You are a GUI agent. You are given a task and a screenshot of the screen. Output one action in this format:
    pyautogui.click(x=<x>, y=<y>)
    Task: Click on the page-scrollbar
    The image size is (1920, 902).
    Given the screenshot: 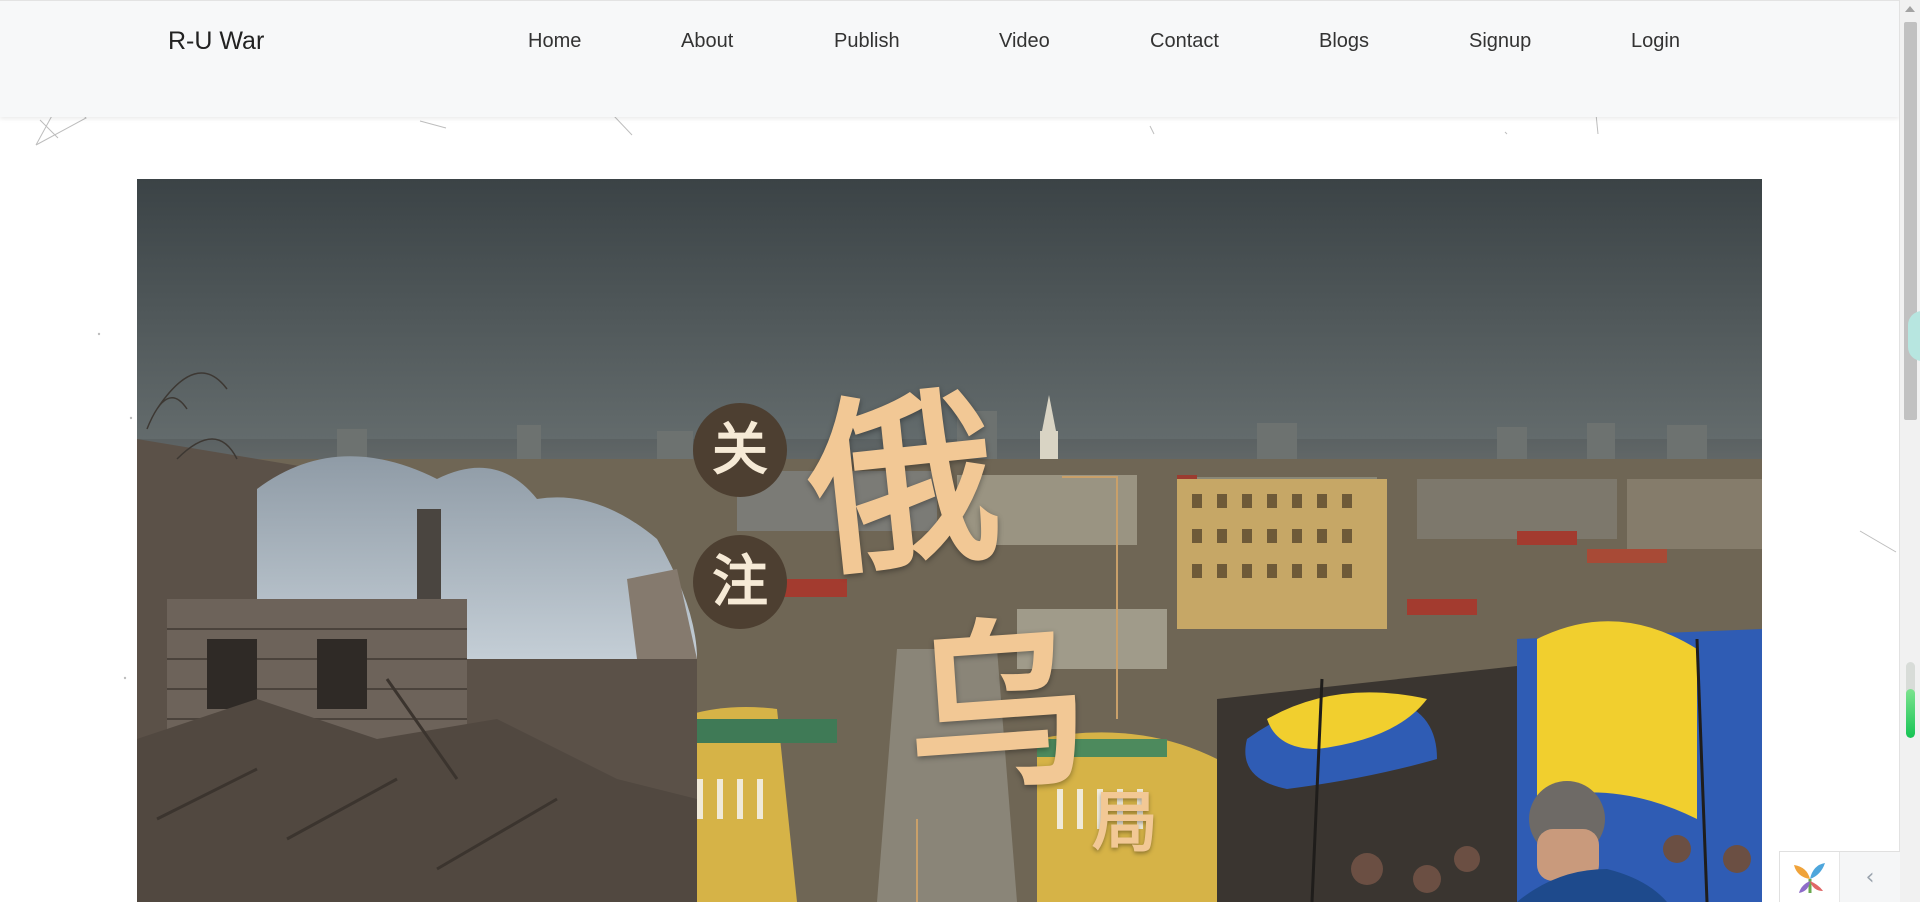 What is the action you would take?
    pyautogui.click(x=1909, y=451)
    